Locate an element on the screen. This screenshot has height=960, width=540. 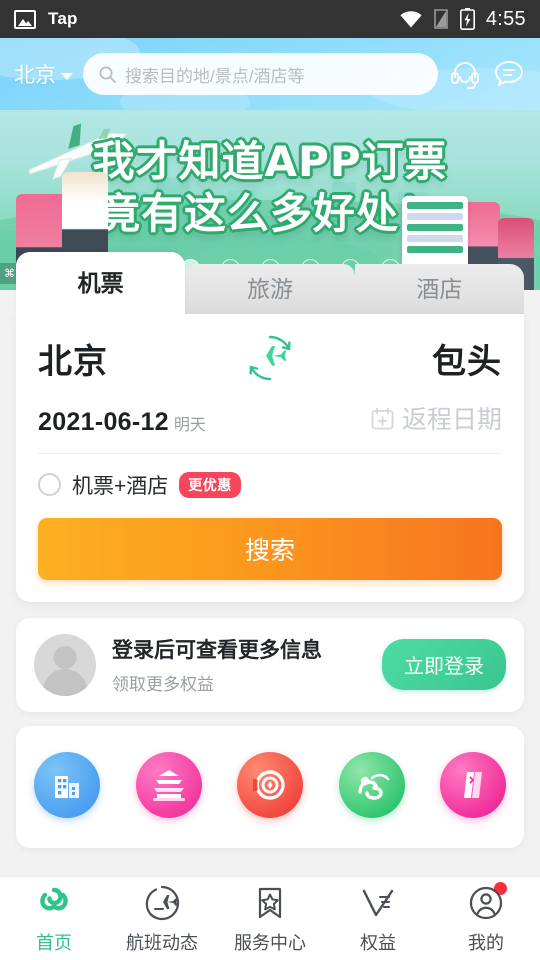
ad-logo-icon: ⌘ is located at coordinates (9, 274).